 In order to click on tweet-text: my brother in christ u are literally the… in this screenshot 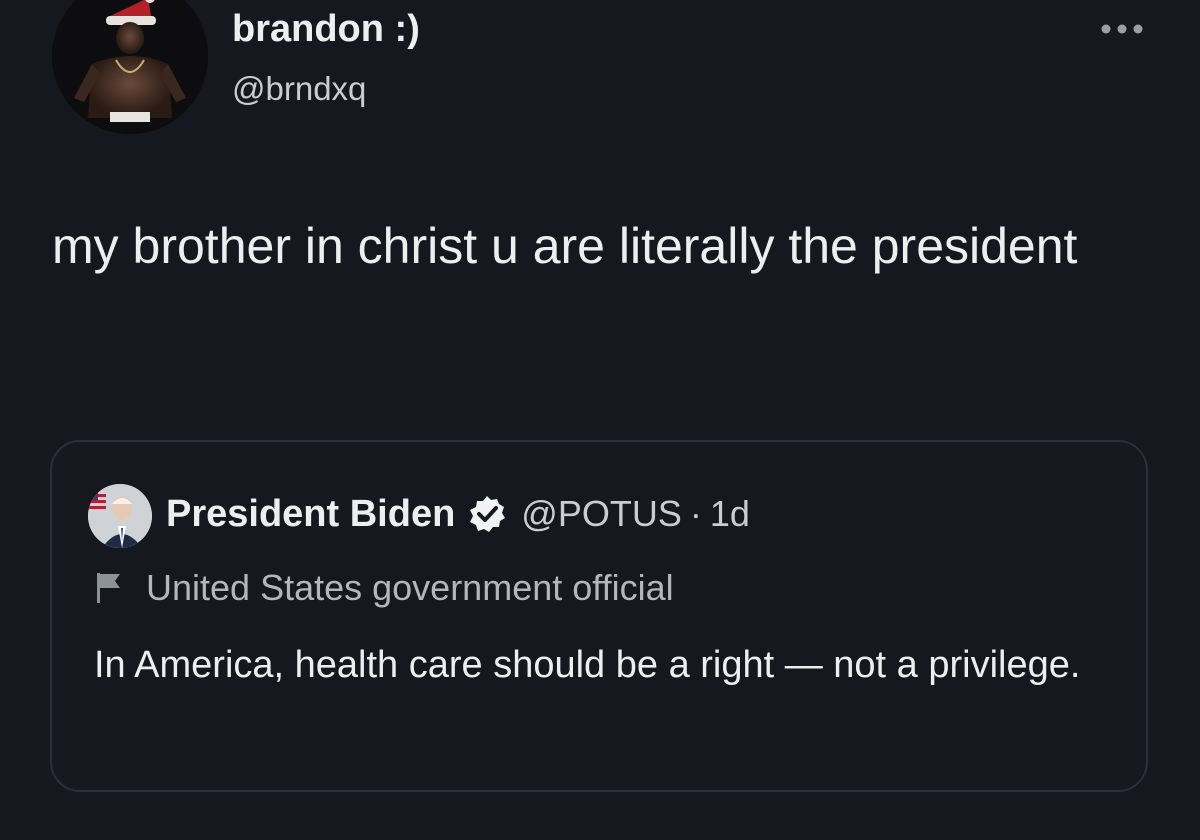, I will do `click(565, 246)`.